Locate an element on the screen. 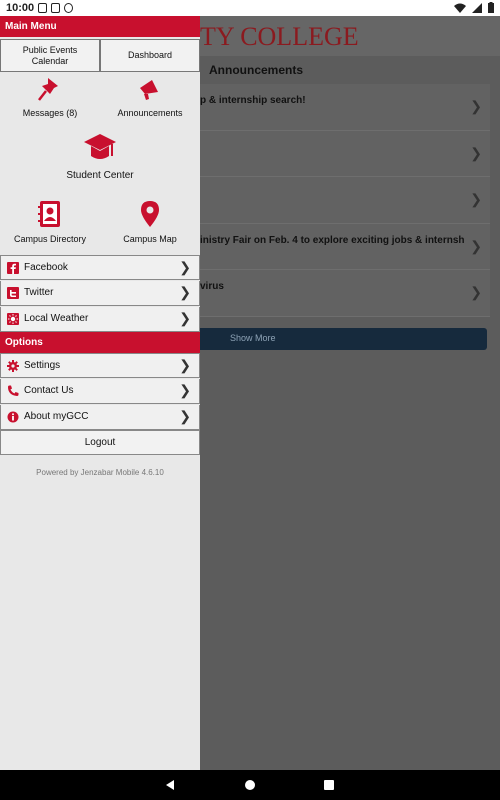 This screenshot has width=500, height=800. settings-label: Settings is located at coordinates (42, 365).